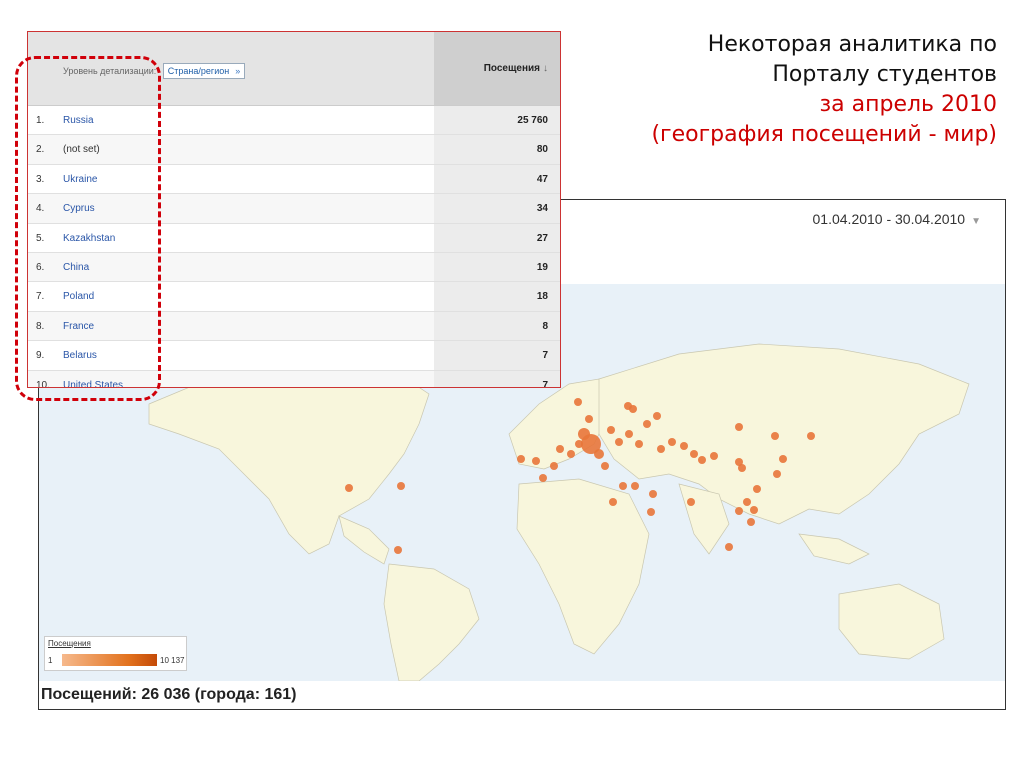 This screenshot has height=768, width=1024. Describe the element at coordinates (88, 228) in the screenshot. I see `dashed-highlight` at that location.